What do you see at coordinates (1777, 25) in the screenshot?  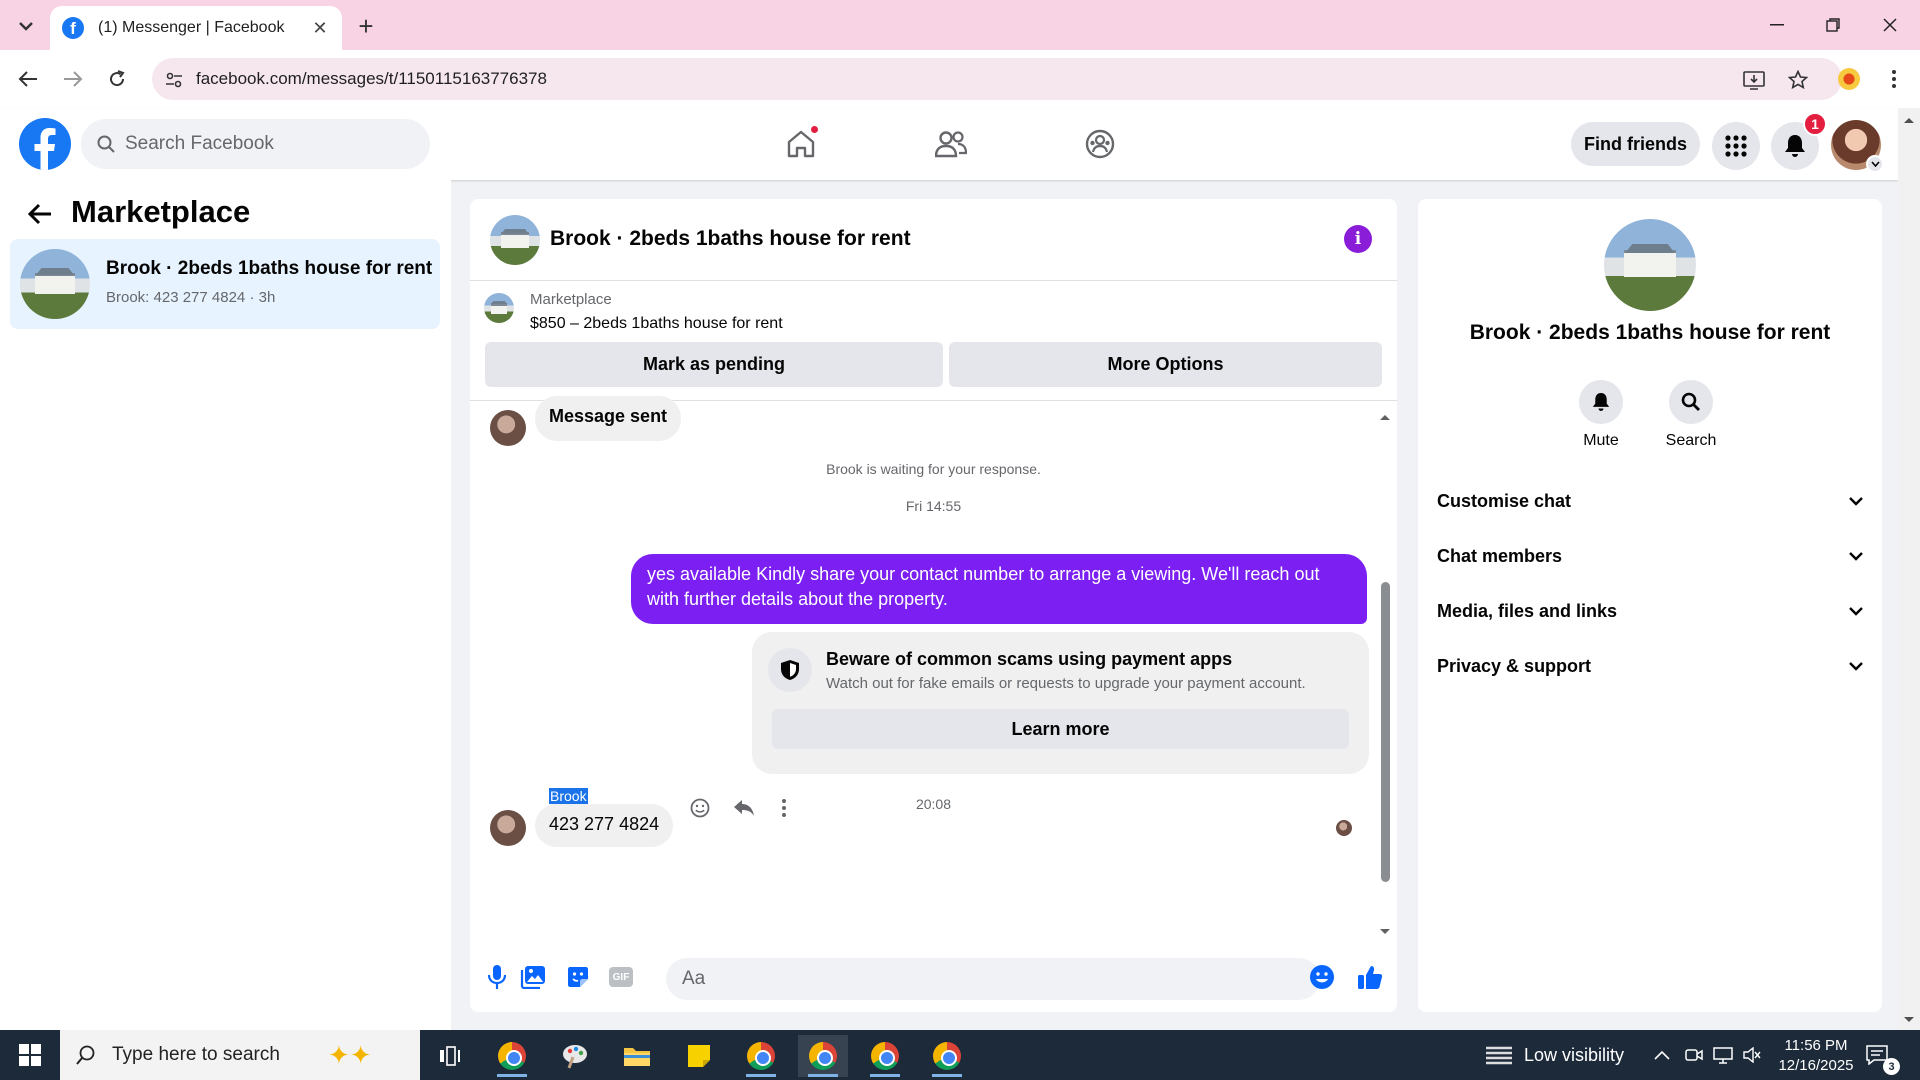 I see `minimize-button` at bounding box center [1777, 25].